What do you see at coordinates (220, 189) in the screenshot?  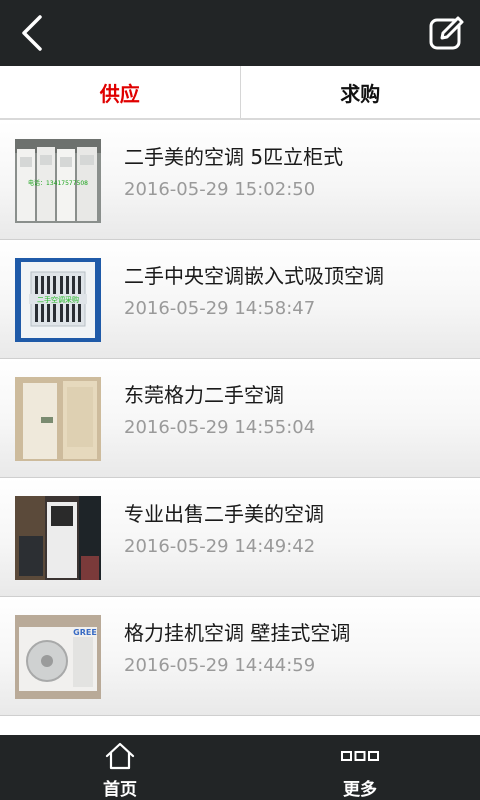 I see `item-date: 2016-05-29 15:02:50` at bounding box center [220, 189].